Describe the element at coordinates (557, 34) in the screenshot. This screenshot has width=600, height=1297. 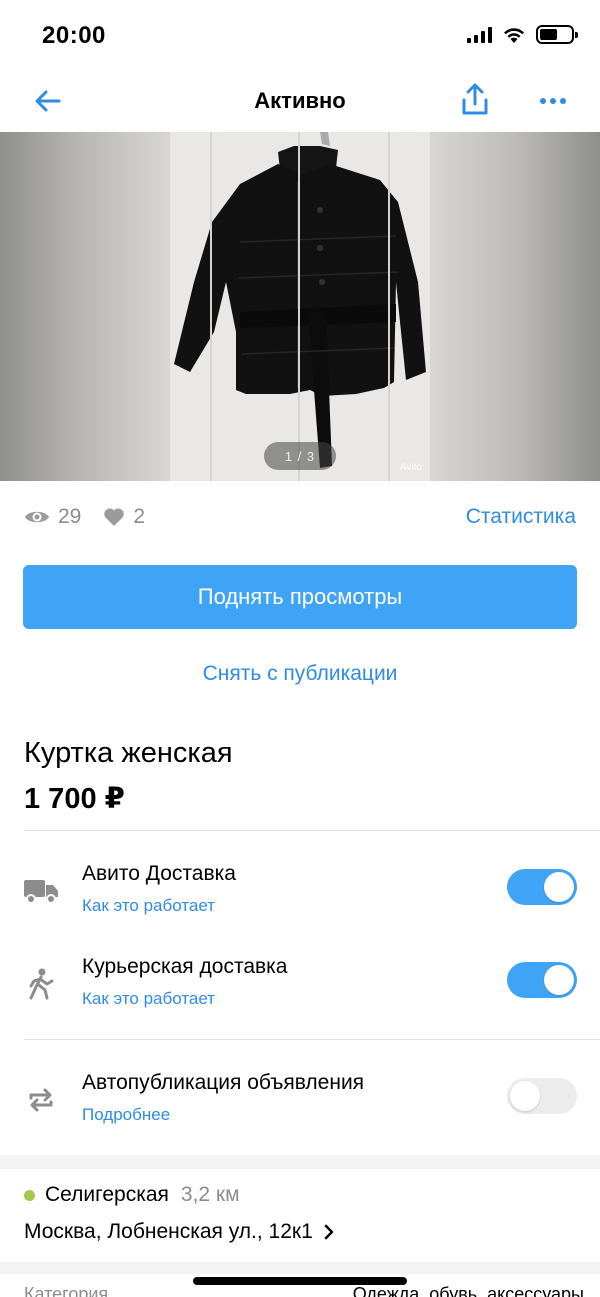
I see `battery-icon` at that location.